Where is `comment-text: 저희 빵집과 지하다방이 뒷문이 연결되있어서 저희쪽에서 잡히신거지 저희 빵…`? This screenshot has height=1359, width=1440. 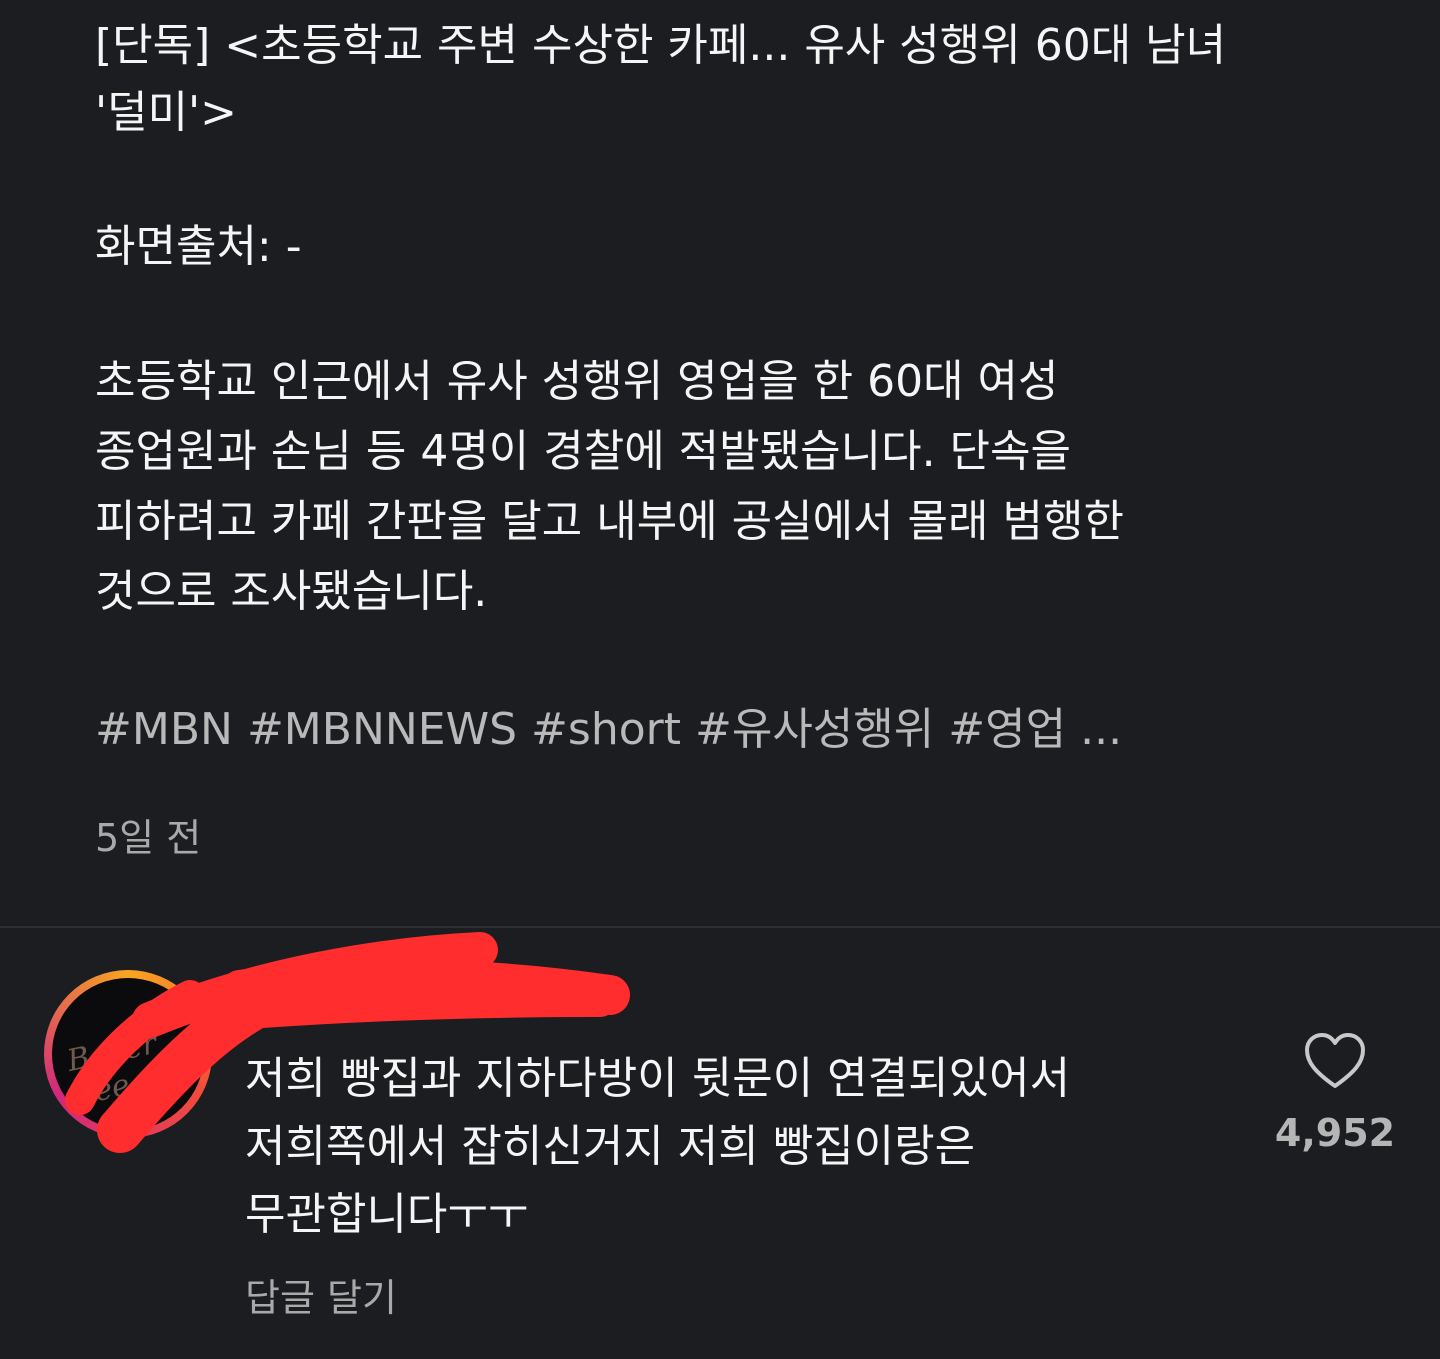
comment-text: 저희 빵집과 지하다방이 뒷문이 연결되있어서 저희쪽에서 잡히신거지 저희 빵… is located at coordinates (658, 1146).